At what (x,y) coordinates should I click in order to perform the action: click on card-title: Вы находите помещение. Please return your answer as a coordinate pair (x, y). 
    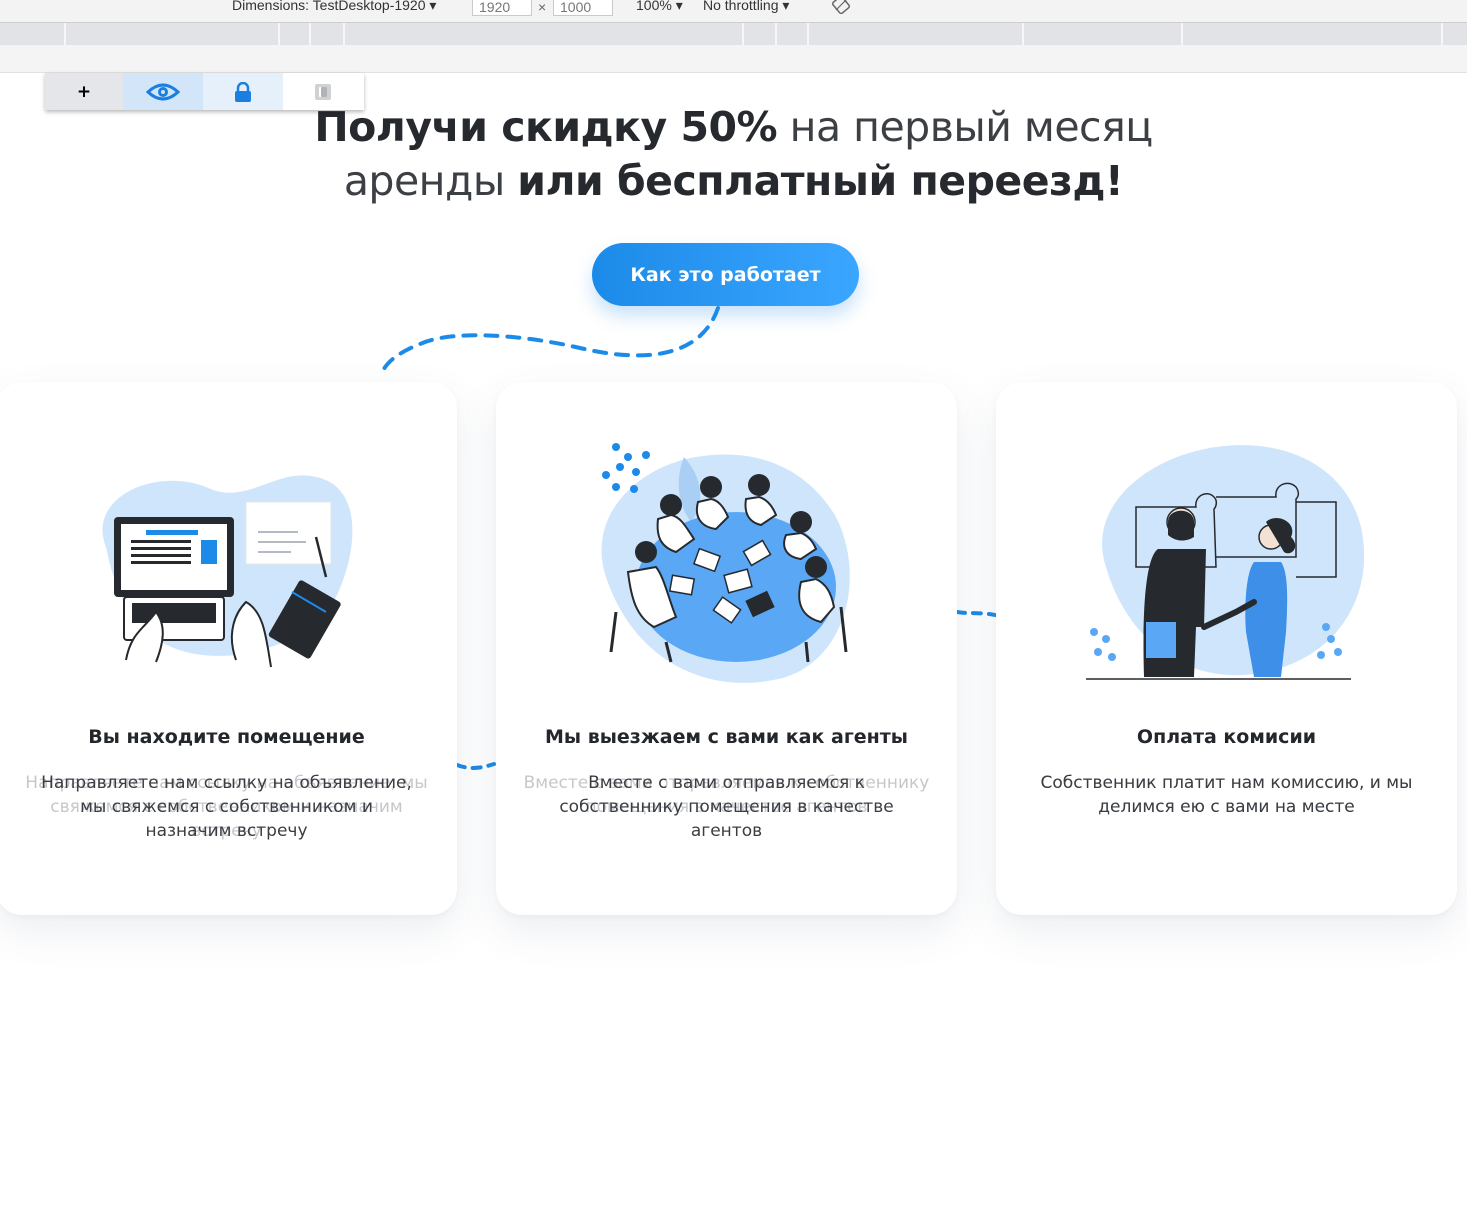
    Looking at the image, I should click on (226, 737).